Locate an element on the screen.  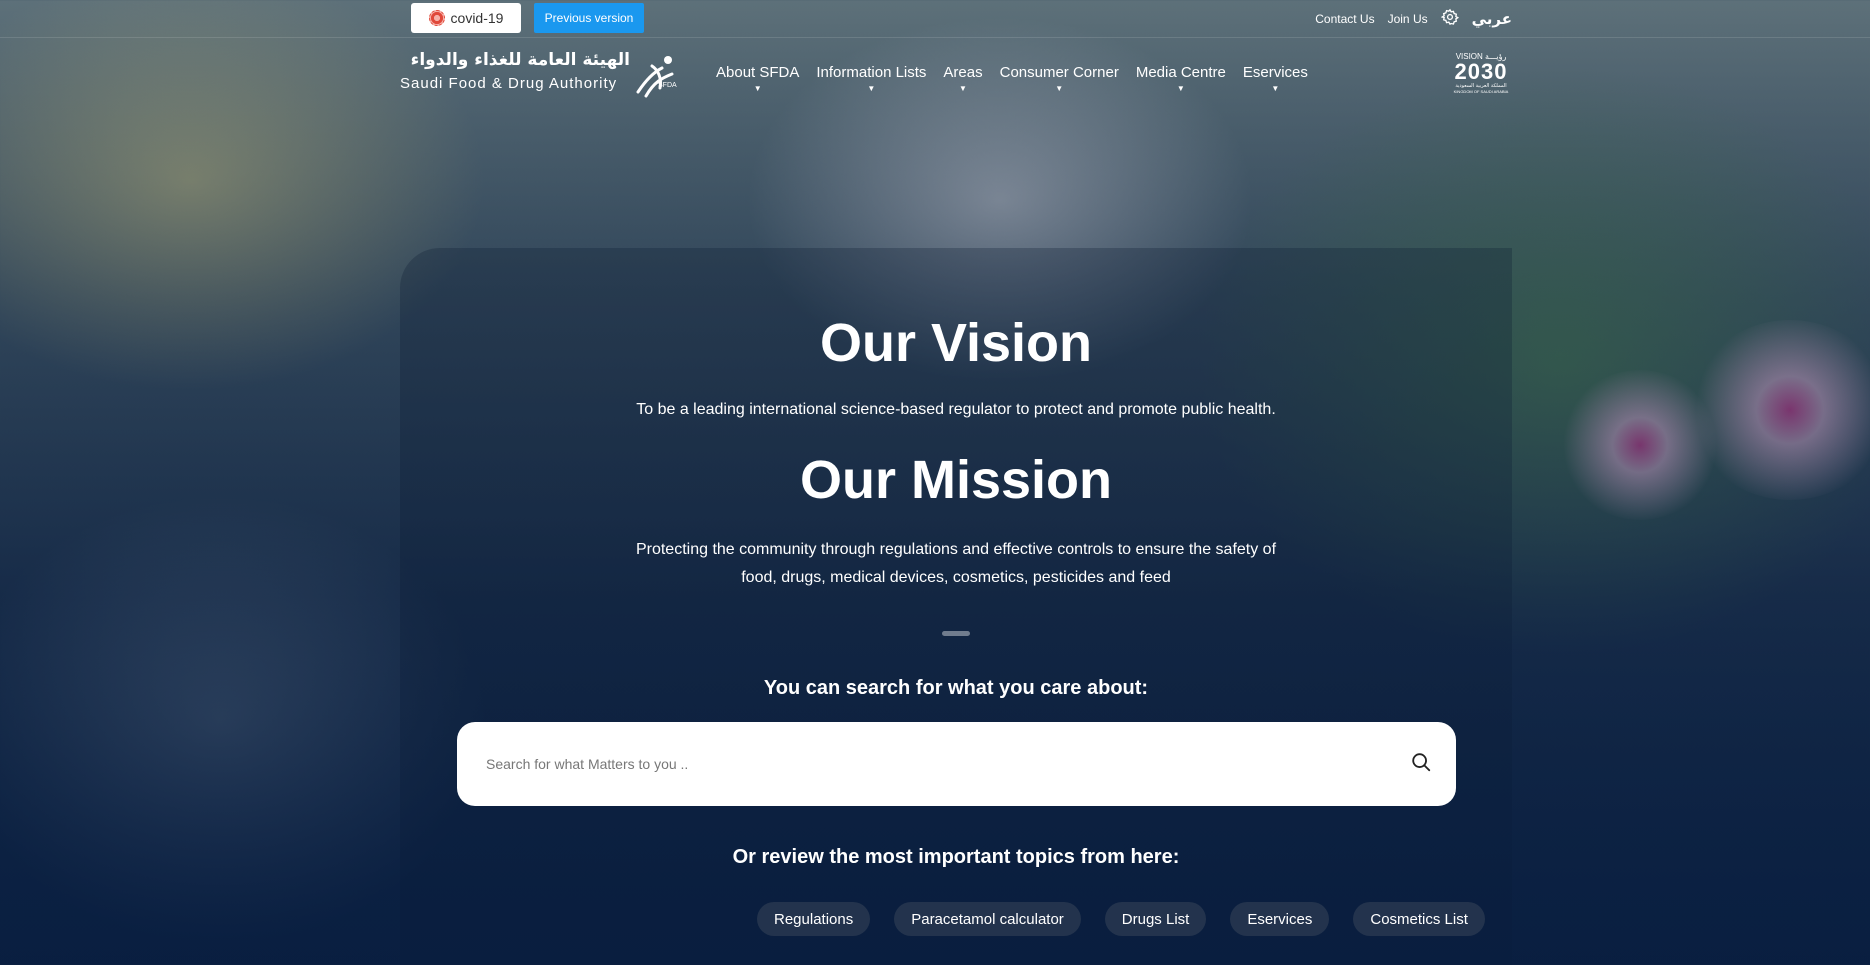
search-icon is located at coordinates (1421, 764).